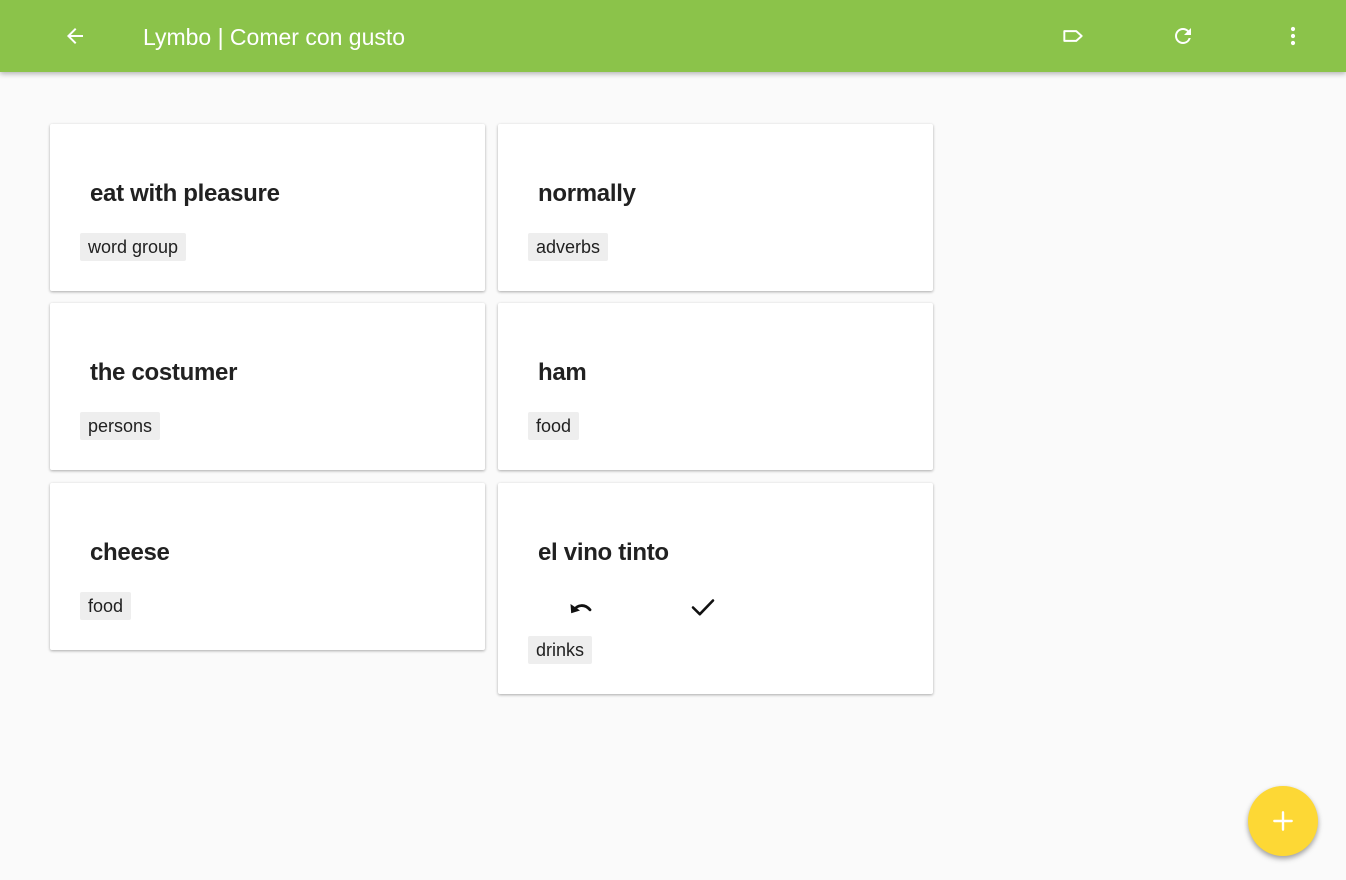  What do you see at coordinates (130, 552) in the screenshot?
I see `card-word: cheese` at bounding box center [130, 552].